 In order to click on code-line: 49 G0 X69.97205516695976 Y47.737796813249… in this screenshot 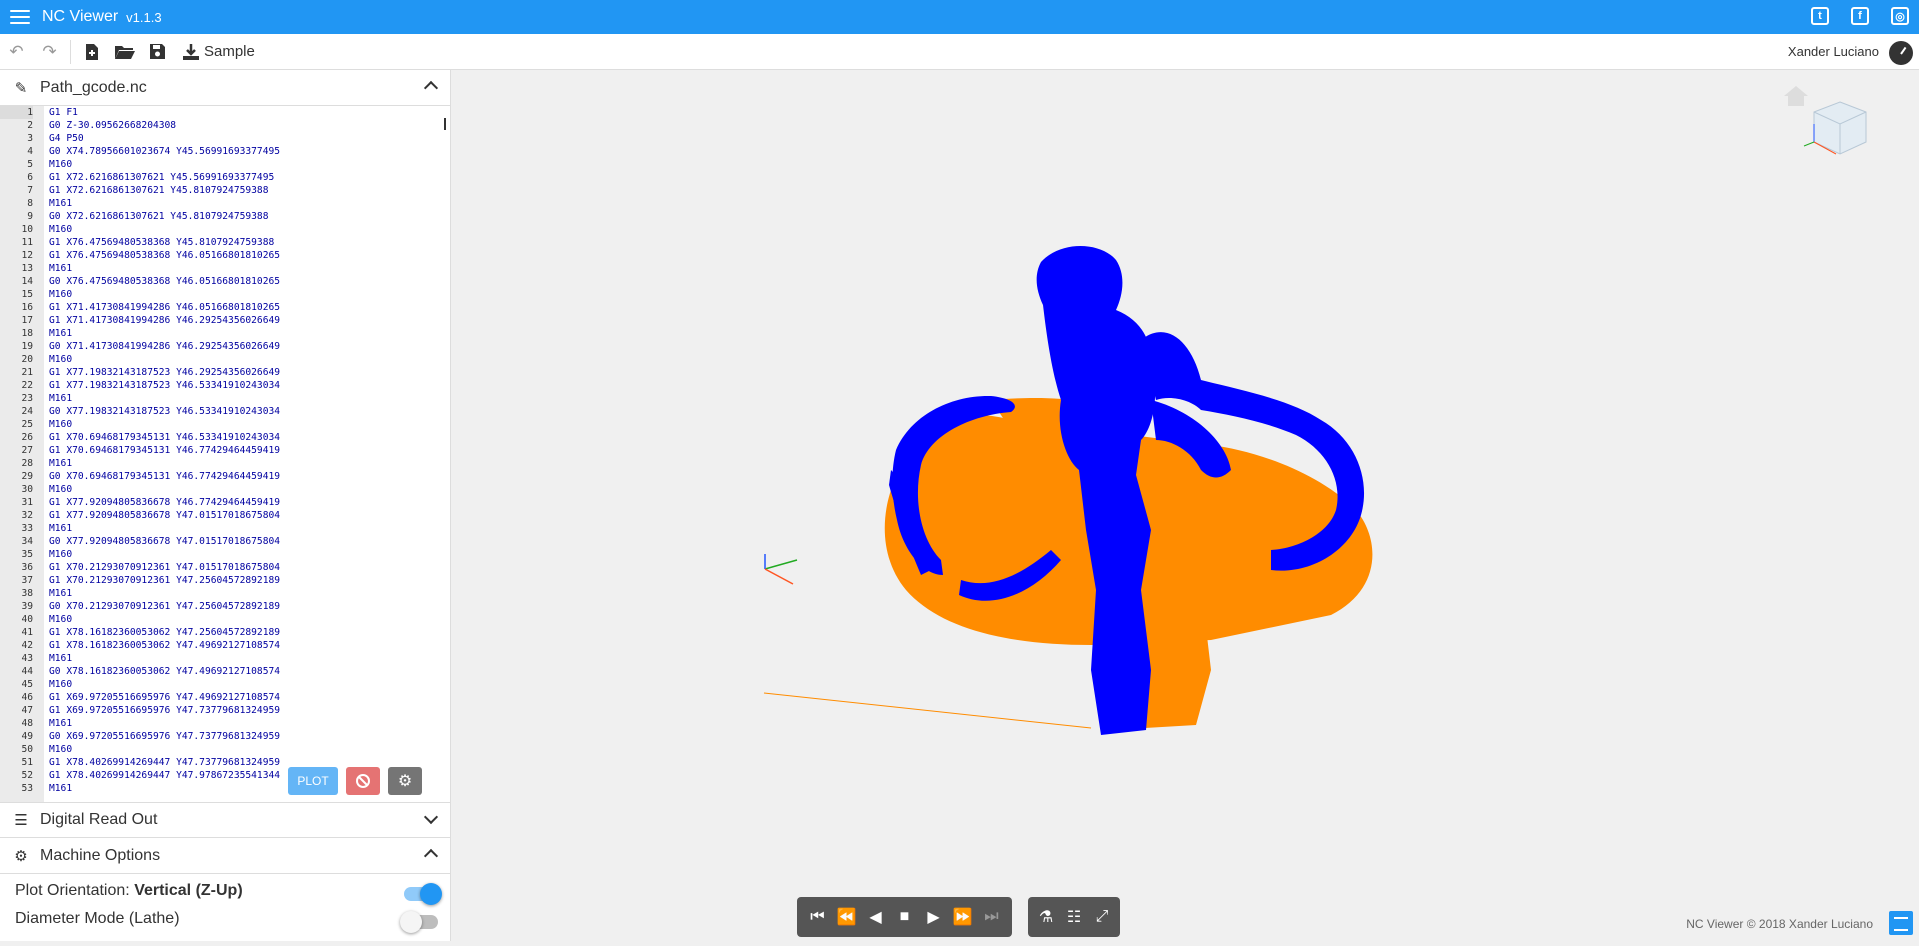, I will do `click(225, 736)`.